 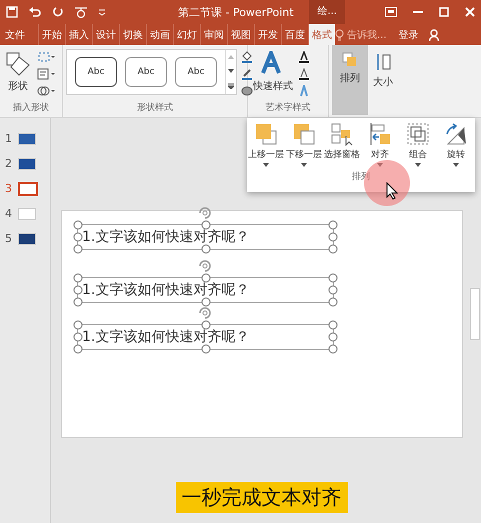 What do you see at coordinates (46, 57) in the screenshot?
I see `edit-shape-icon` at bounding box center [46, 57].